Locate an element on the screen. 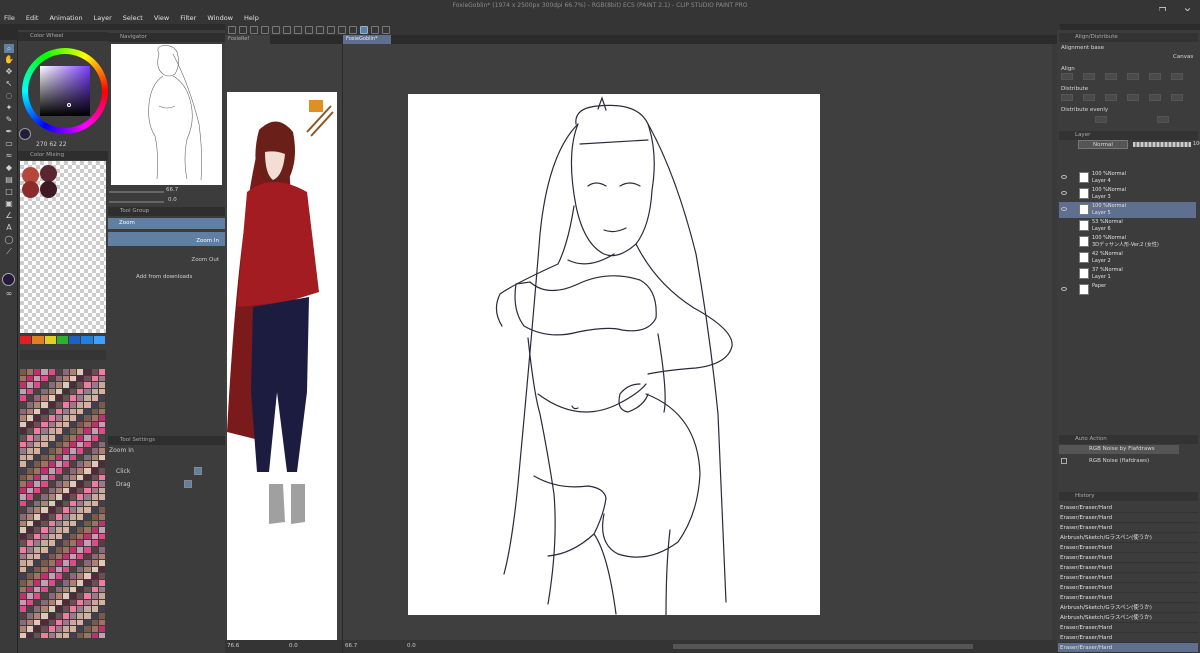  document-tab-main: FoxieGoblin* is located at coordinates (367, 39).